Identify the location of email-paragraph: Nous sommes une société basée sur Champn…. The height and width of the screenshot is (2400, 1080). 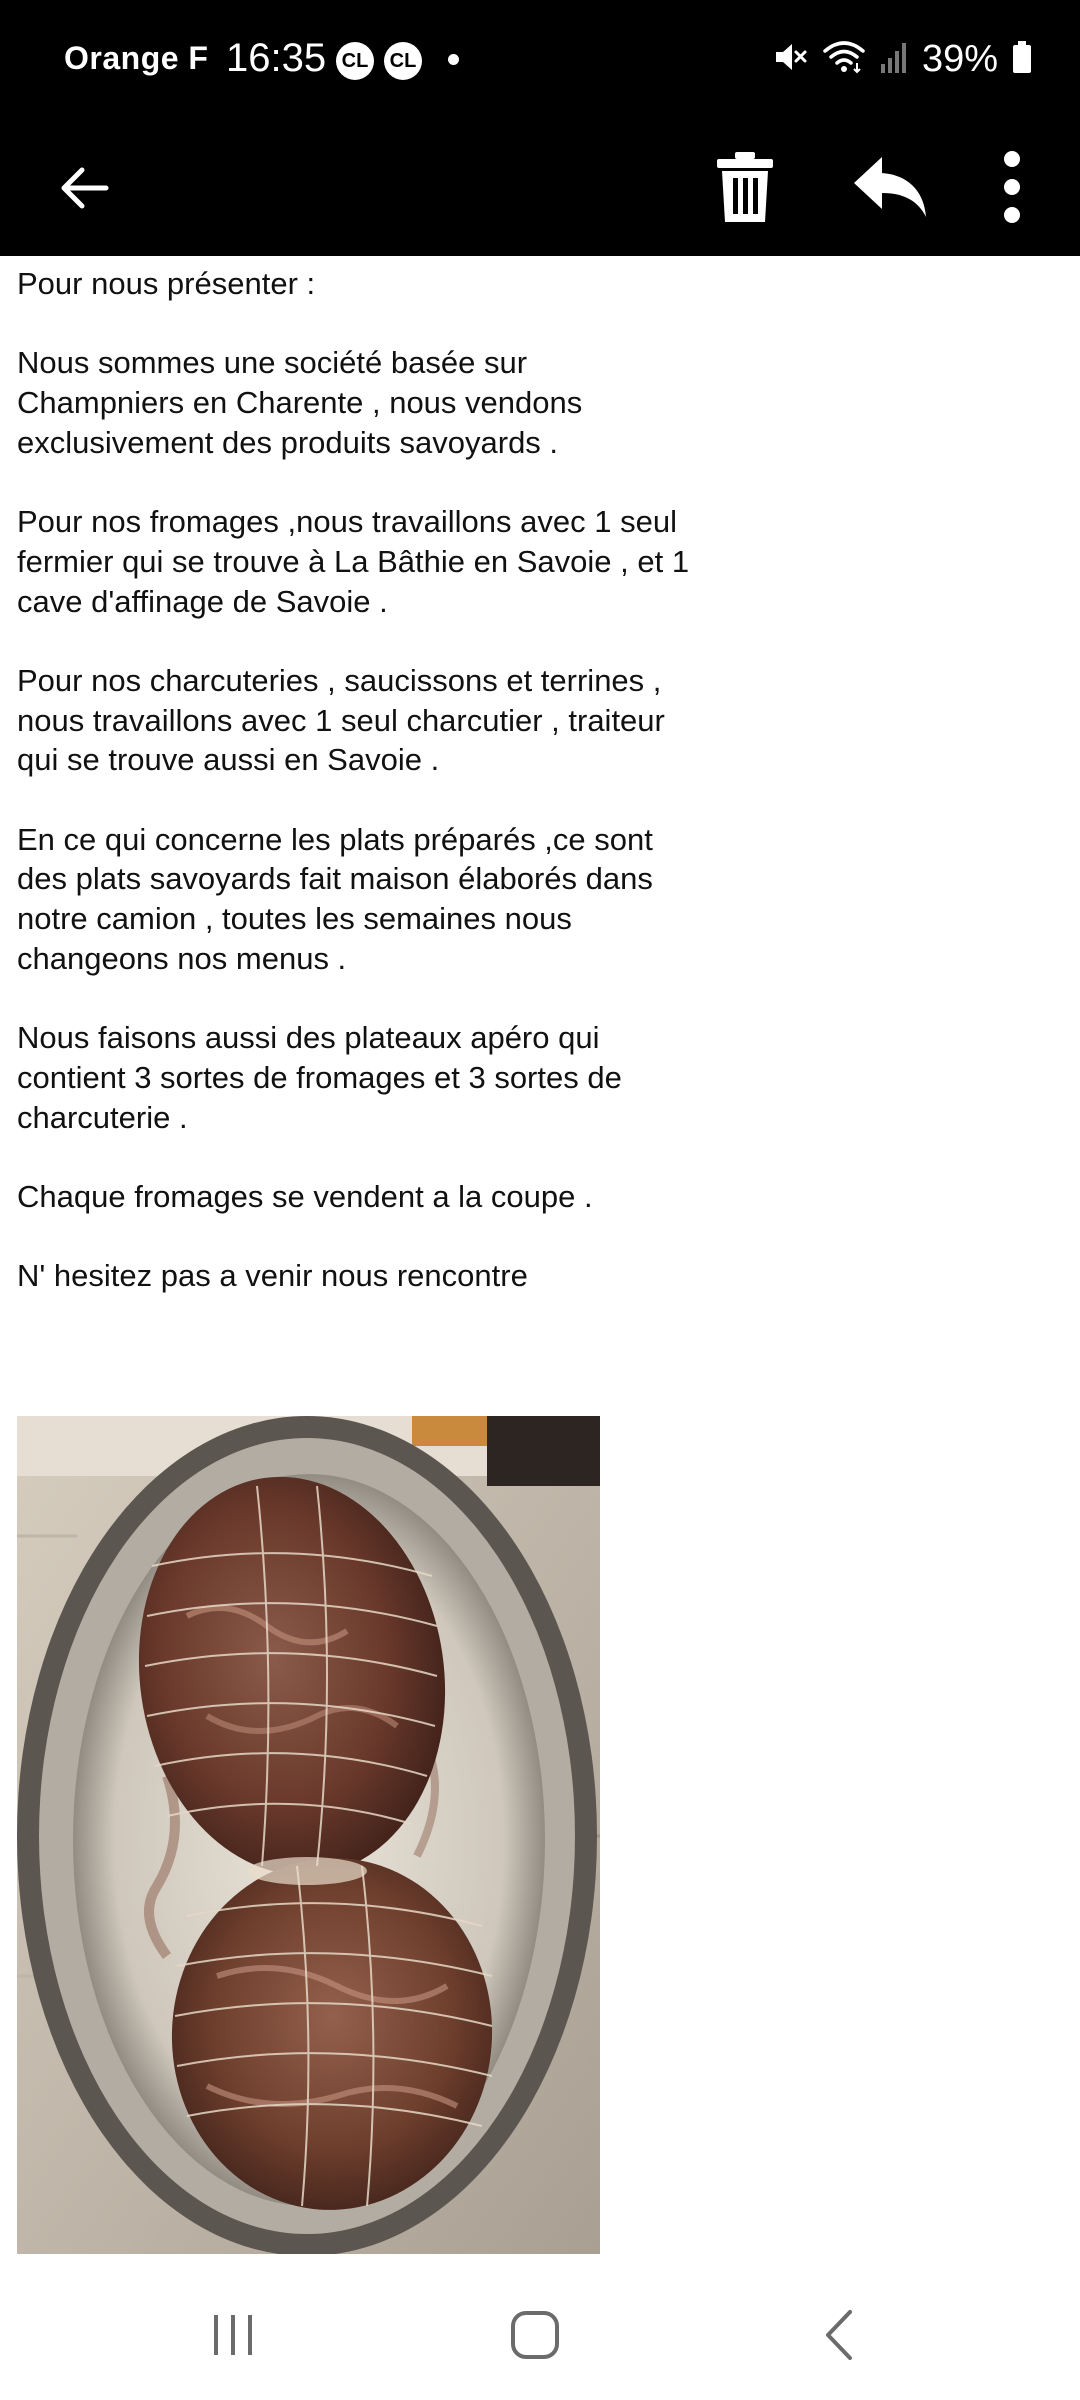
(387, 402).